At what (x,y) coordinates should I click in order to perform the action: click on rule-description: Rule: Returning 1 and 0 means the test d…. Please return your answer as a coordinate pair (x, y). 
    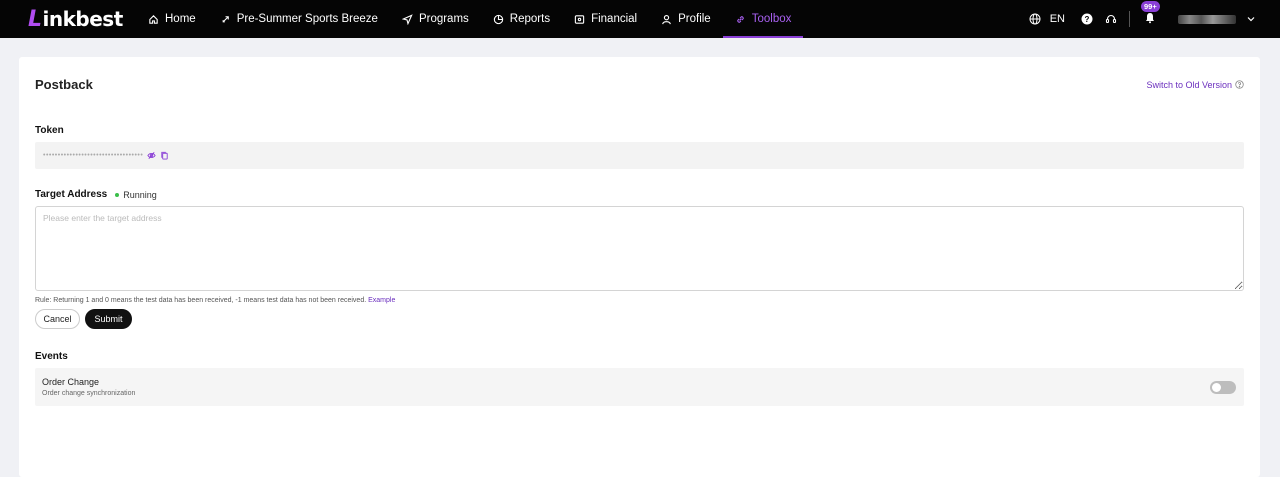
    Looking at the image, I should click on (201, 300).